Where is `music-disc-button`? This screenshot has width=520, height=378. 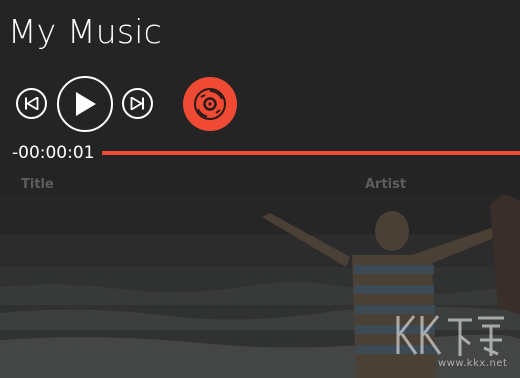 music-disc-button is located at coordinates (210, 104).